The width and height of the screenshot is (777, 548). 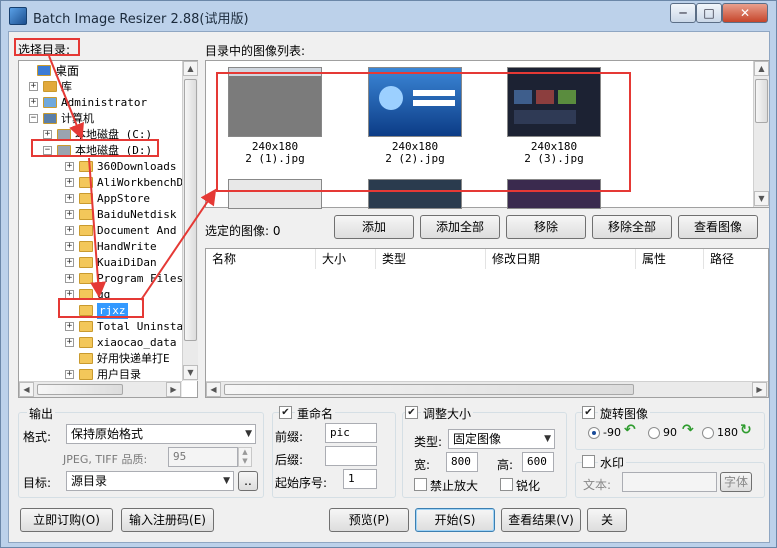 What do you see at coordinates (389, 16) in the screenshot?
I see `title-bar: Batch Image Resizer 2.88(试用版) ─ □ ✕` at bounding box center [389, 16].